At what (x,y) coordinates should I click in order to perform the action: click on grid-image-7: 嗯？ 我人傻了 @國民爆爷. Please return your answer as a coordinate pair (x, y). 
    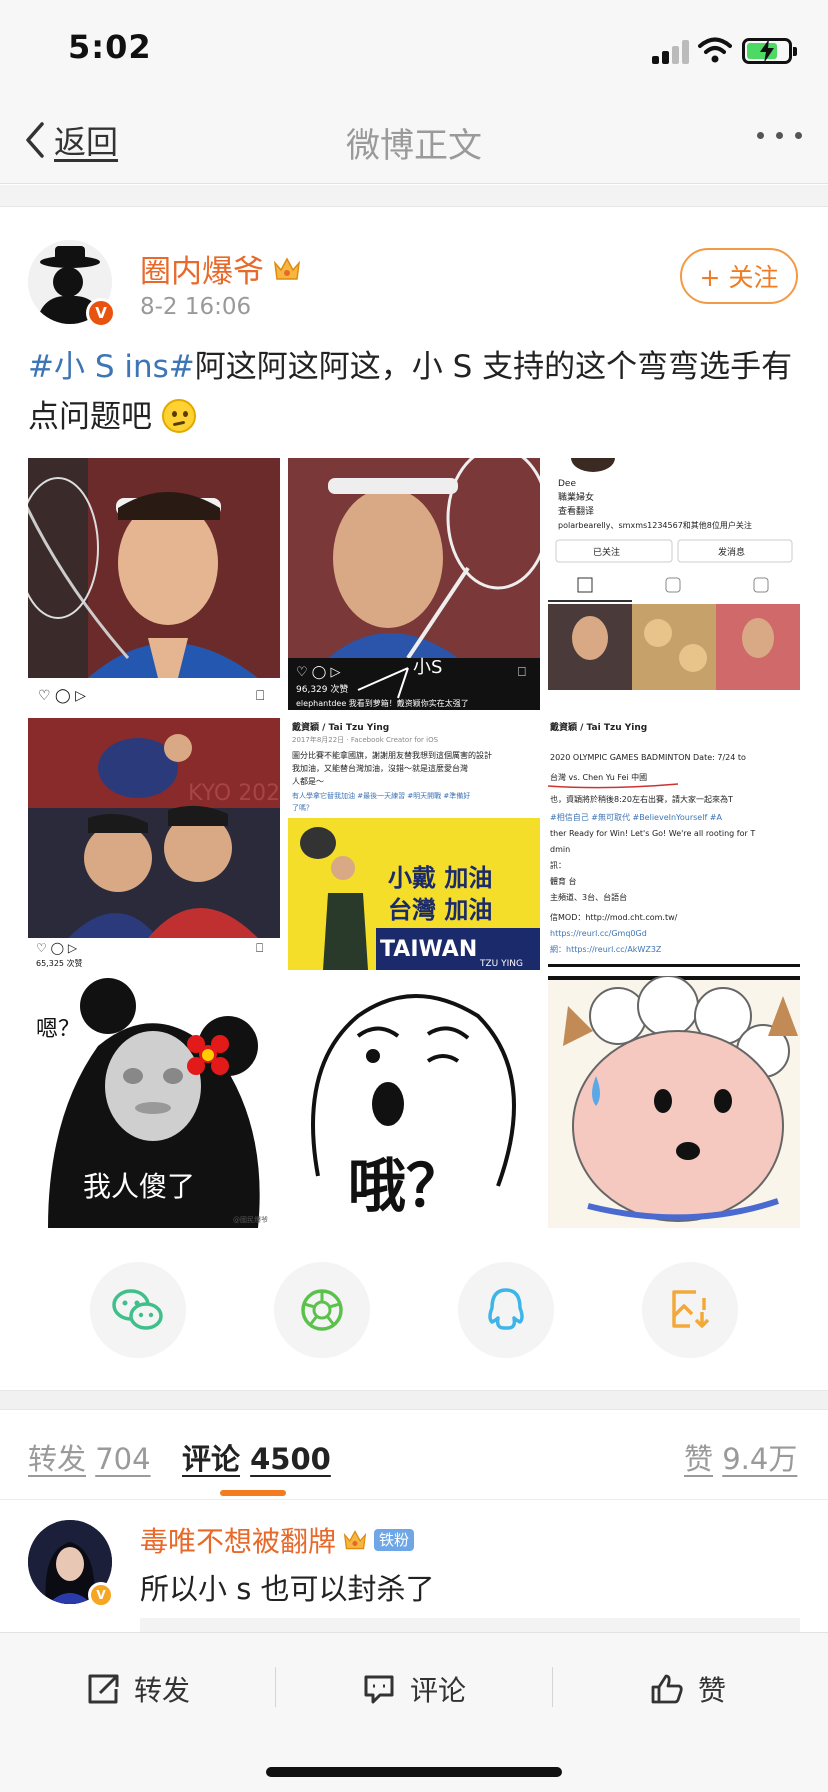
    Looking at the image, I should click on (154, 1102).